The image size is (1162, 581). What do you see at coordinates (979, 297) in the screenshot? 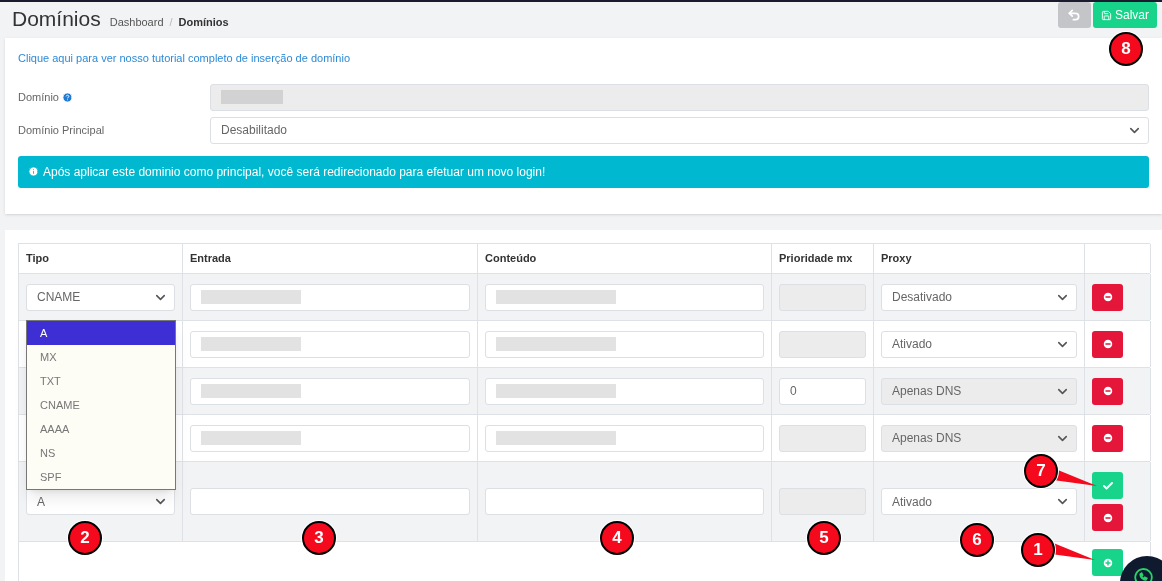
I see `proxy-select: Desativado` at bounding box center [979, 297].